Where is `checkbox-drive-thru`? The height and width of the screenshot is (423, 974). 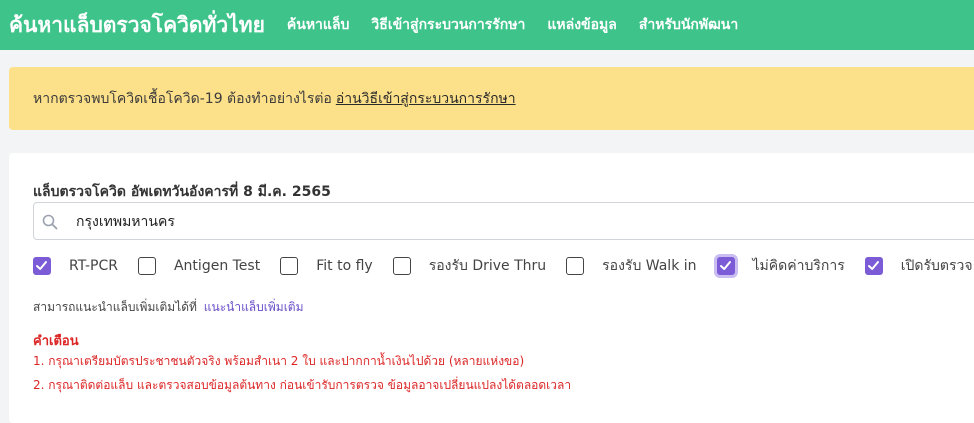 checkbox-drive-thru is located at coordinates (401, 266).